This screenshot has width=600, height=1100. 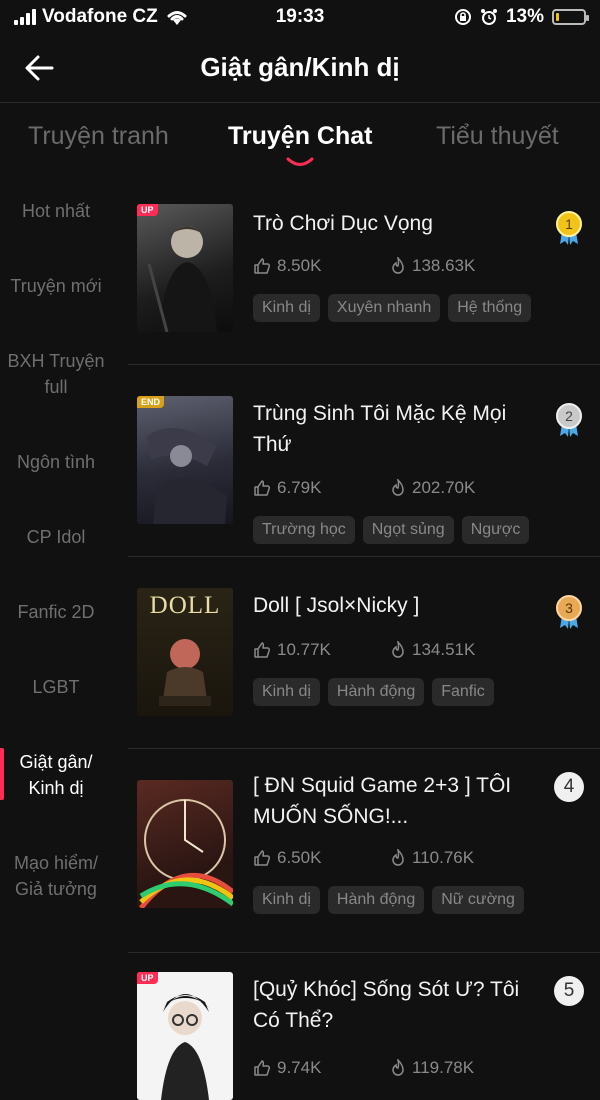 What do you see at coordinates (570, 17) in the screenshot?
I see `battery-icon` at bounding box center [570, 17].